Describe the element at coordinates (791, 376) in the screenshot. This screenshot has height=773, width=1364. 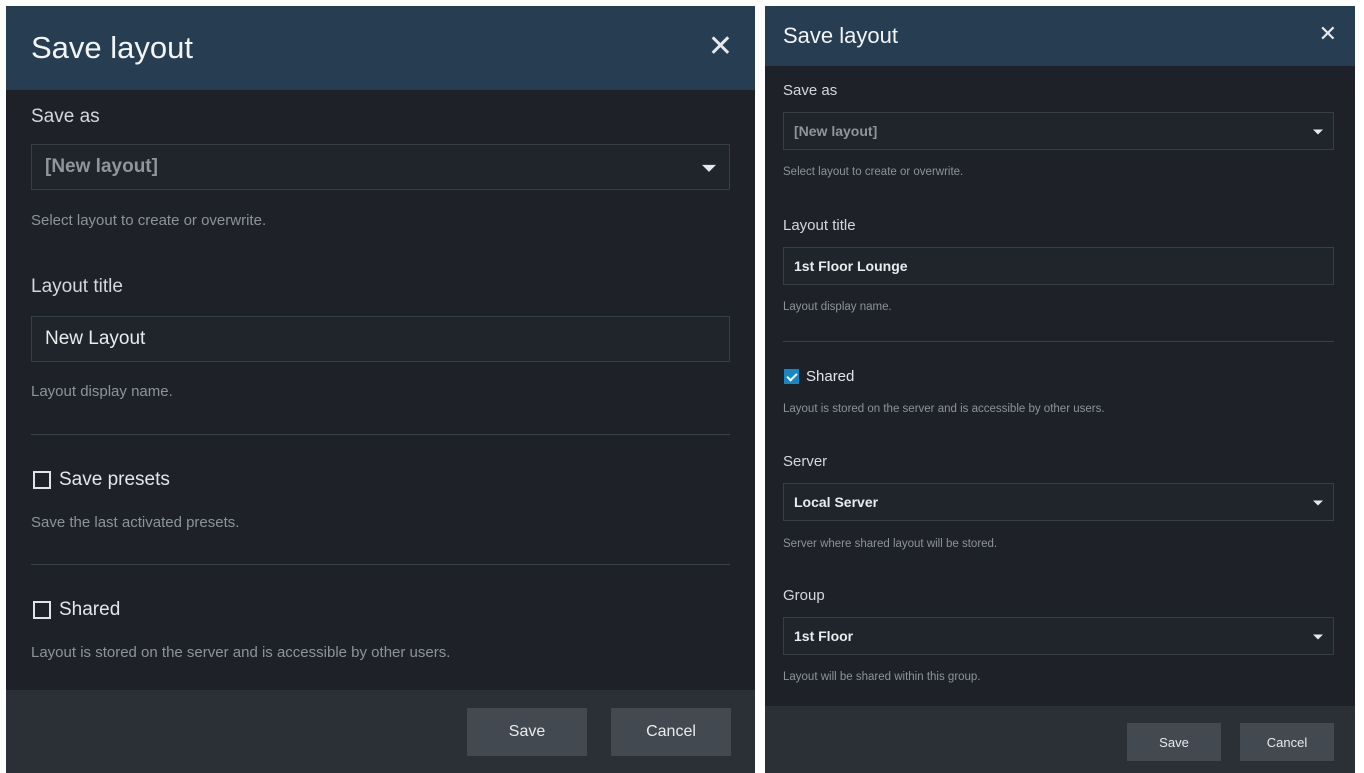
I see `checkbox-checked-icon` at that location.